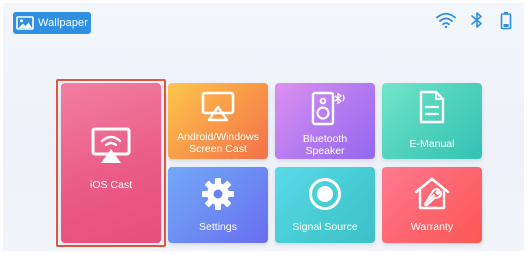 This screenshot has height=254, width=527. What do you see at coordinates (446, 20) in the screenshot?
I see `wifi-icon` at bounding box center [446, 20].